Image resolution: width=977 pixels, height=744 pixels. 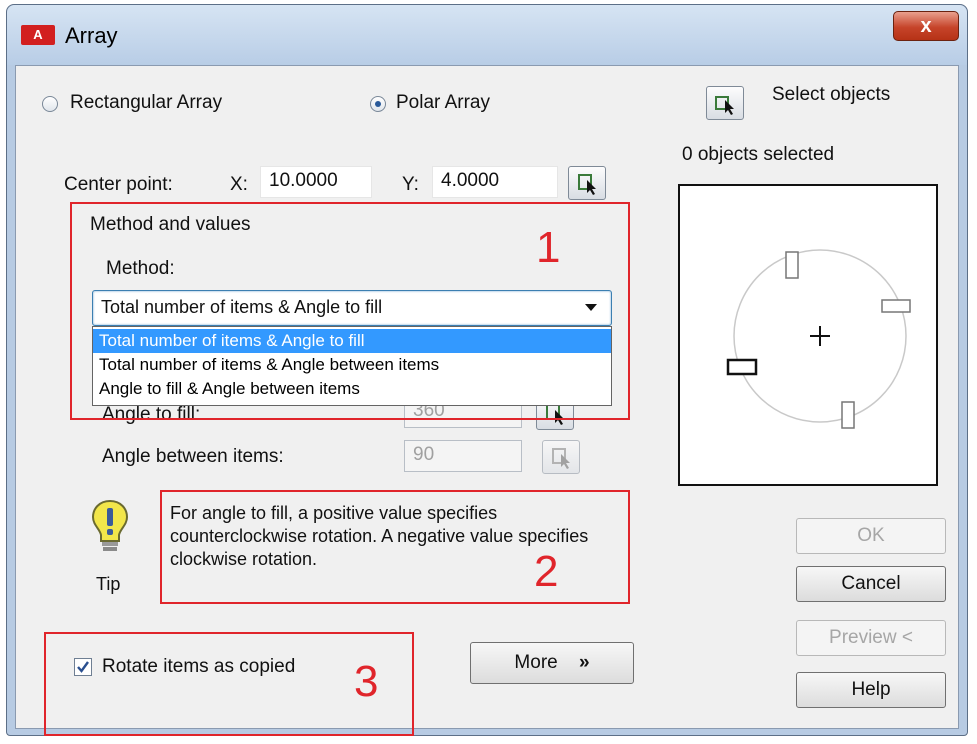 I want to click on select-objects-label: Select objects, so click(x=831, y=95).